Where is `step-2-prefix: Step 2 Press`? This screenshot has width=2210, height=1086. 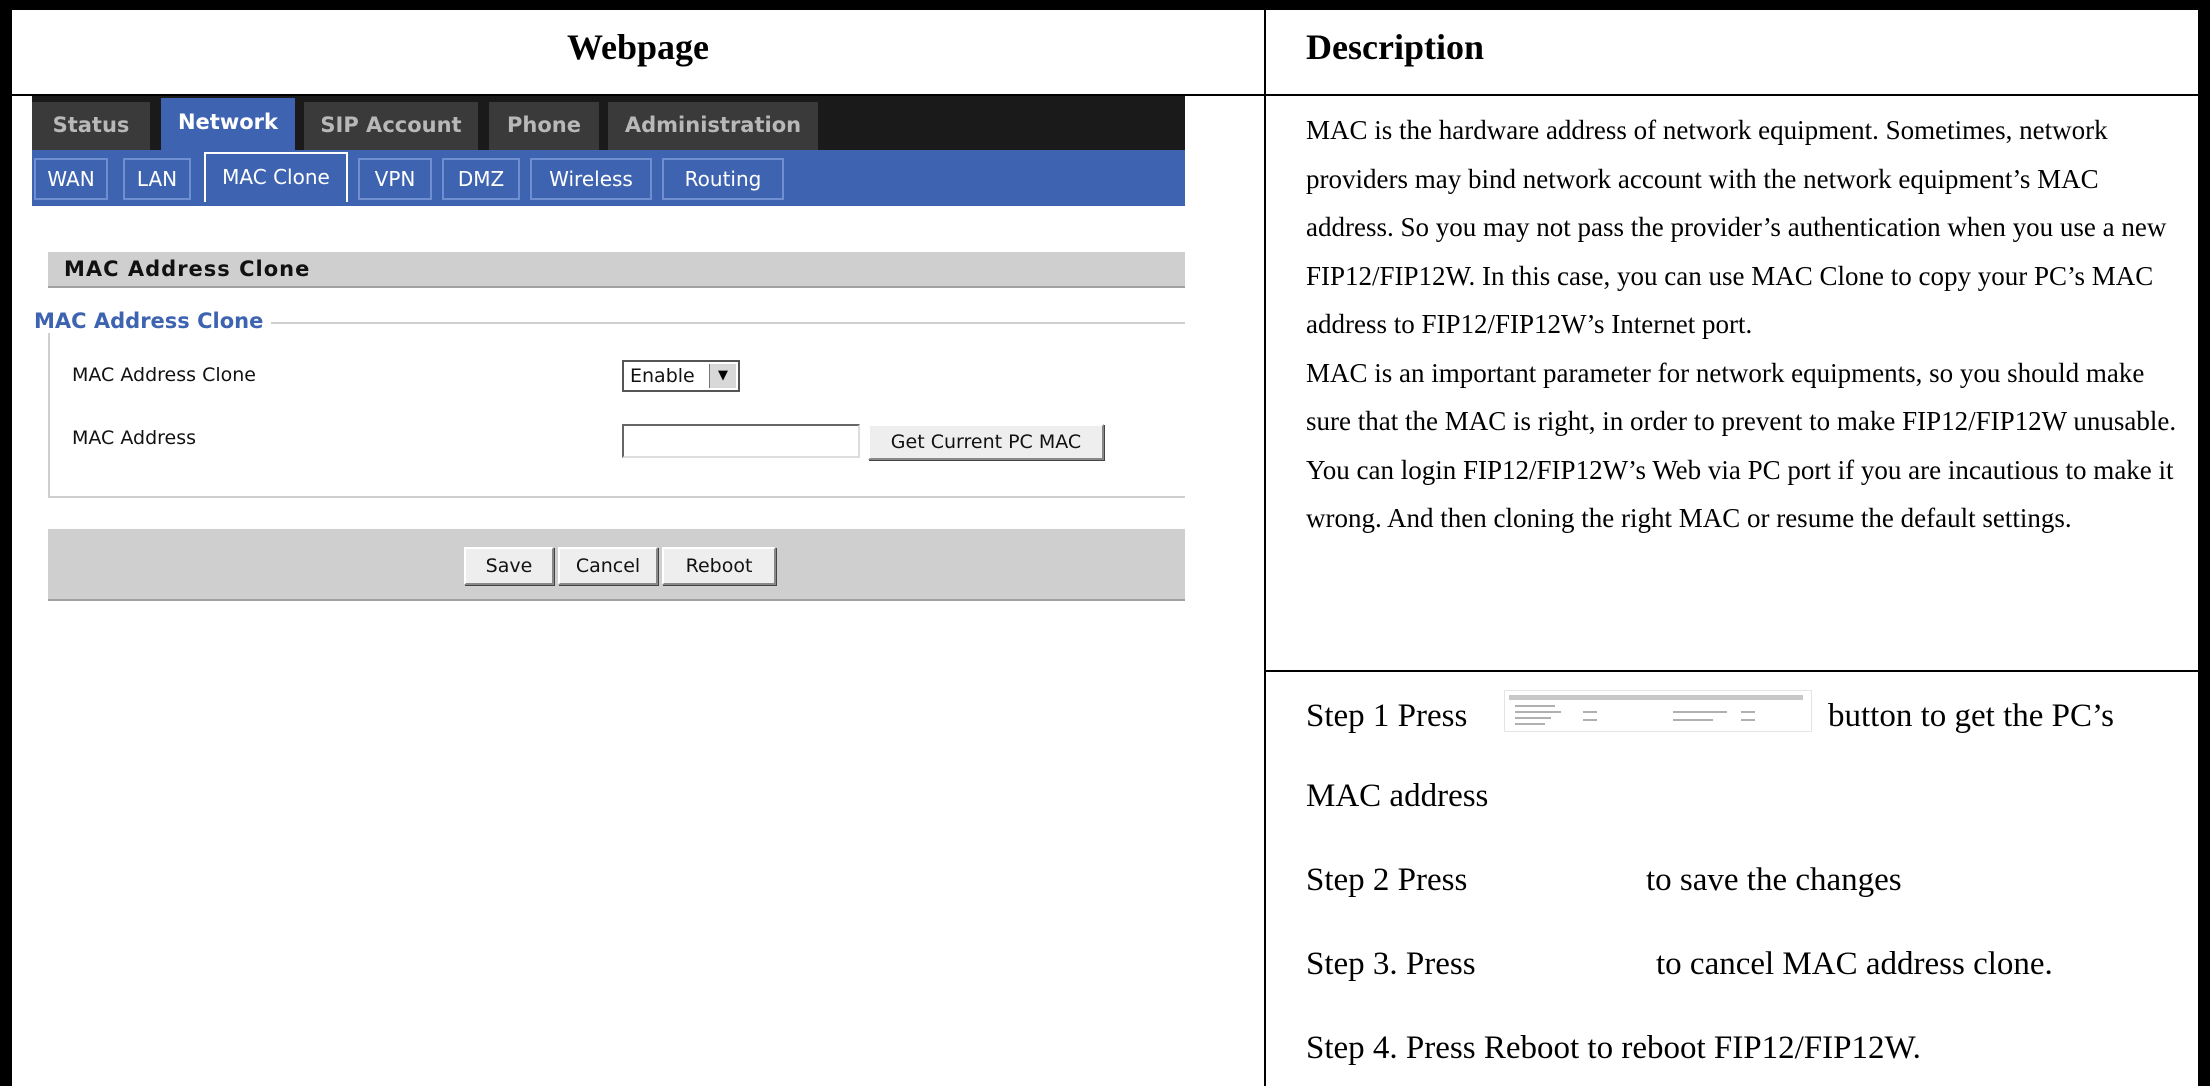
step-2-prefix: Step 2 Press is located at coordinates (1387, 880).